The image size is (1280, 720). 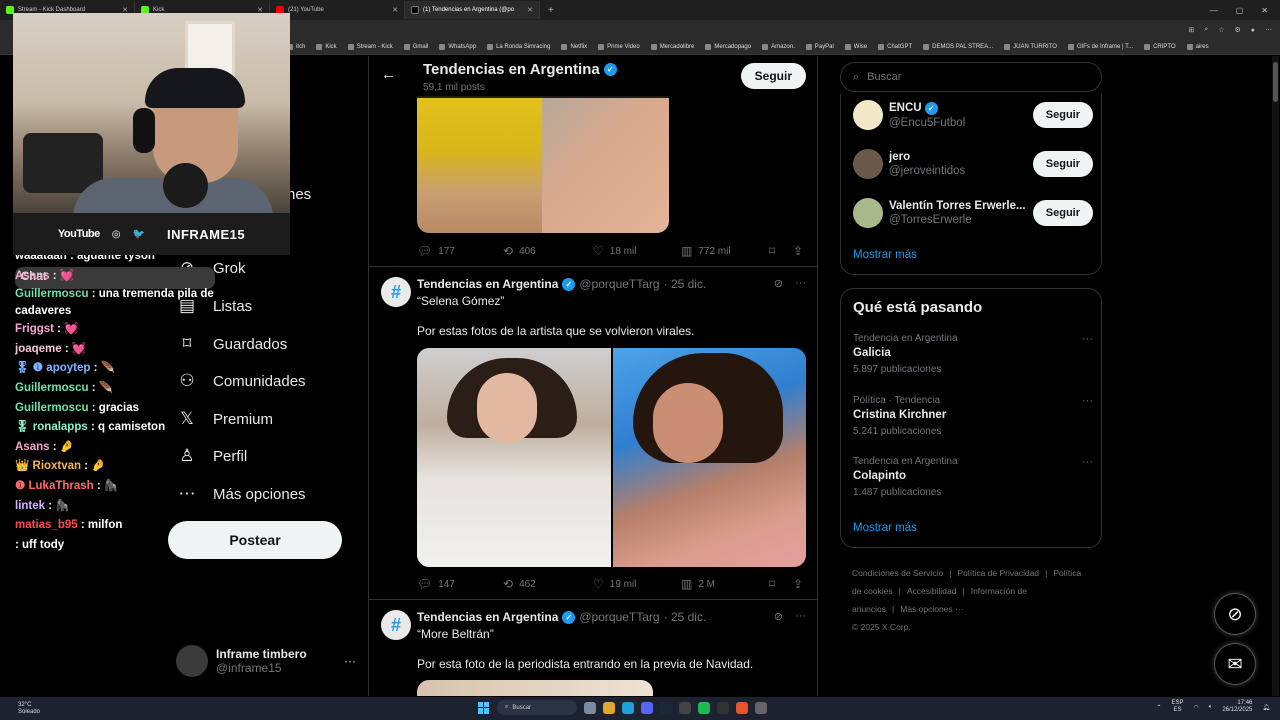 What do you see at coordinates (619, 47) in the screenshot?
I see `bookmark-item: Prime Video` at bounding box center [619, 47].